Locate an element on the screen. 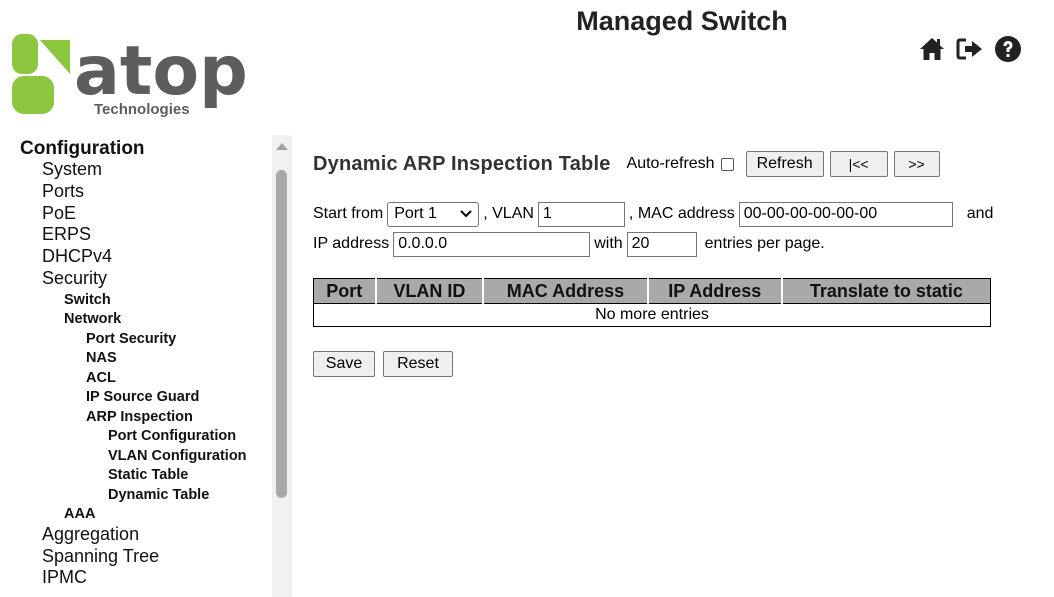 The width and height of the screenshot is (1054, 597). port-select: Port 1 is located at coordinates (433, 214).